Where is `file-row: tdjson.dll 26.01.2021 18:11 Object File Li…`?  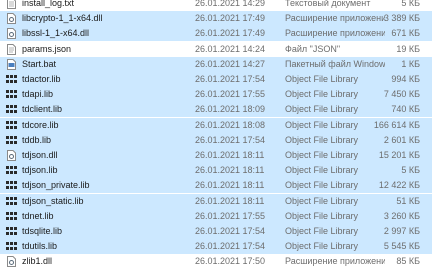
file-row: tdjson.dll 26.01.2021 18:11 Object File Li… is located at coordinates (216, 155).